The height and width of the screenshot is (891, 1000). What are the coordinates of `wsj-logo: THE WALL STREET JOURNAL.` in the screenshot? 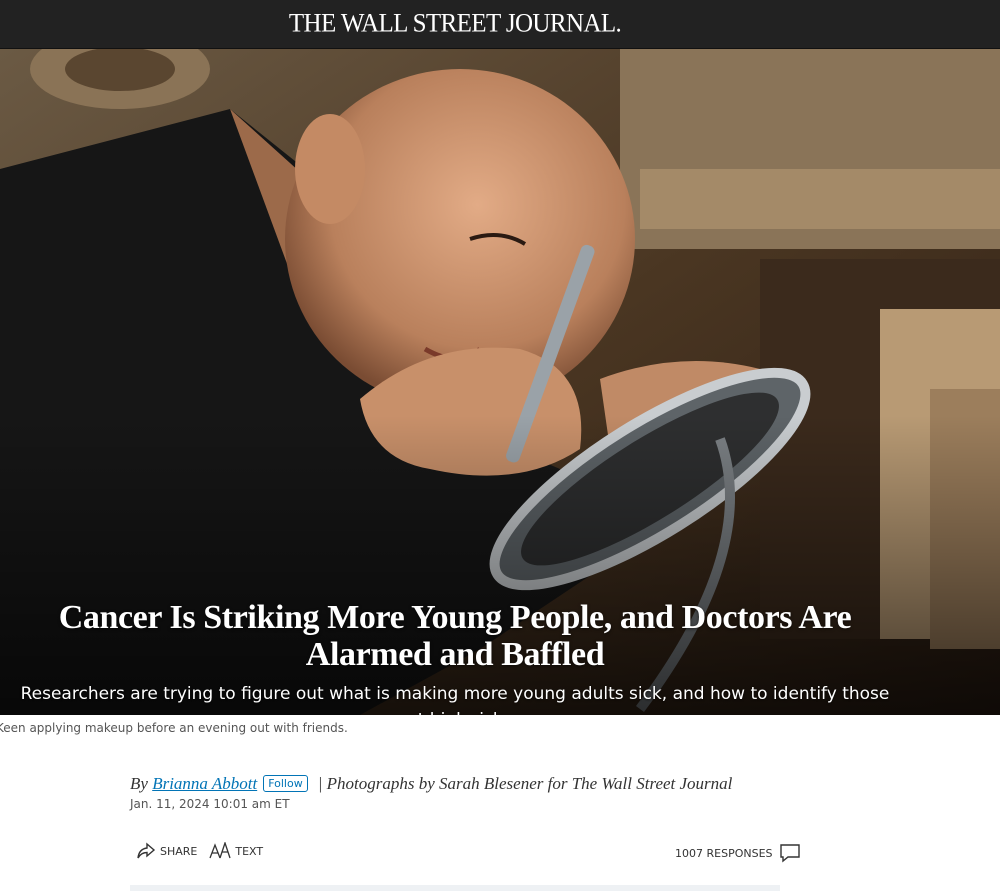 It's located at (455, 23).